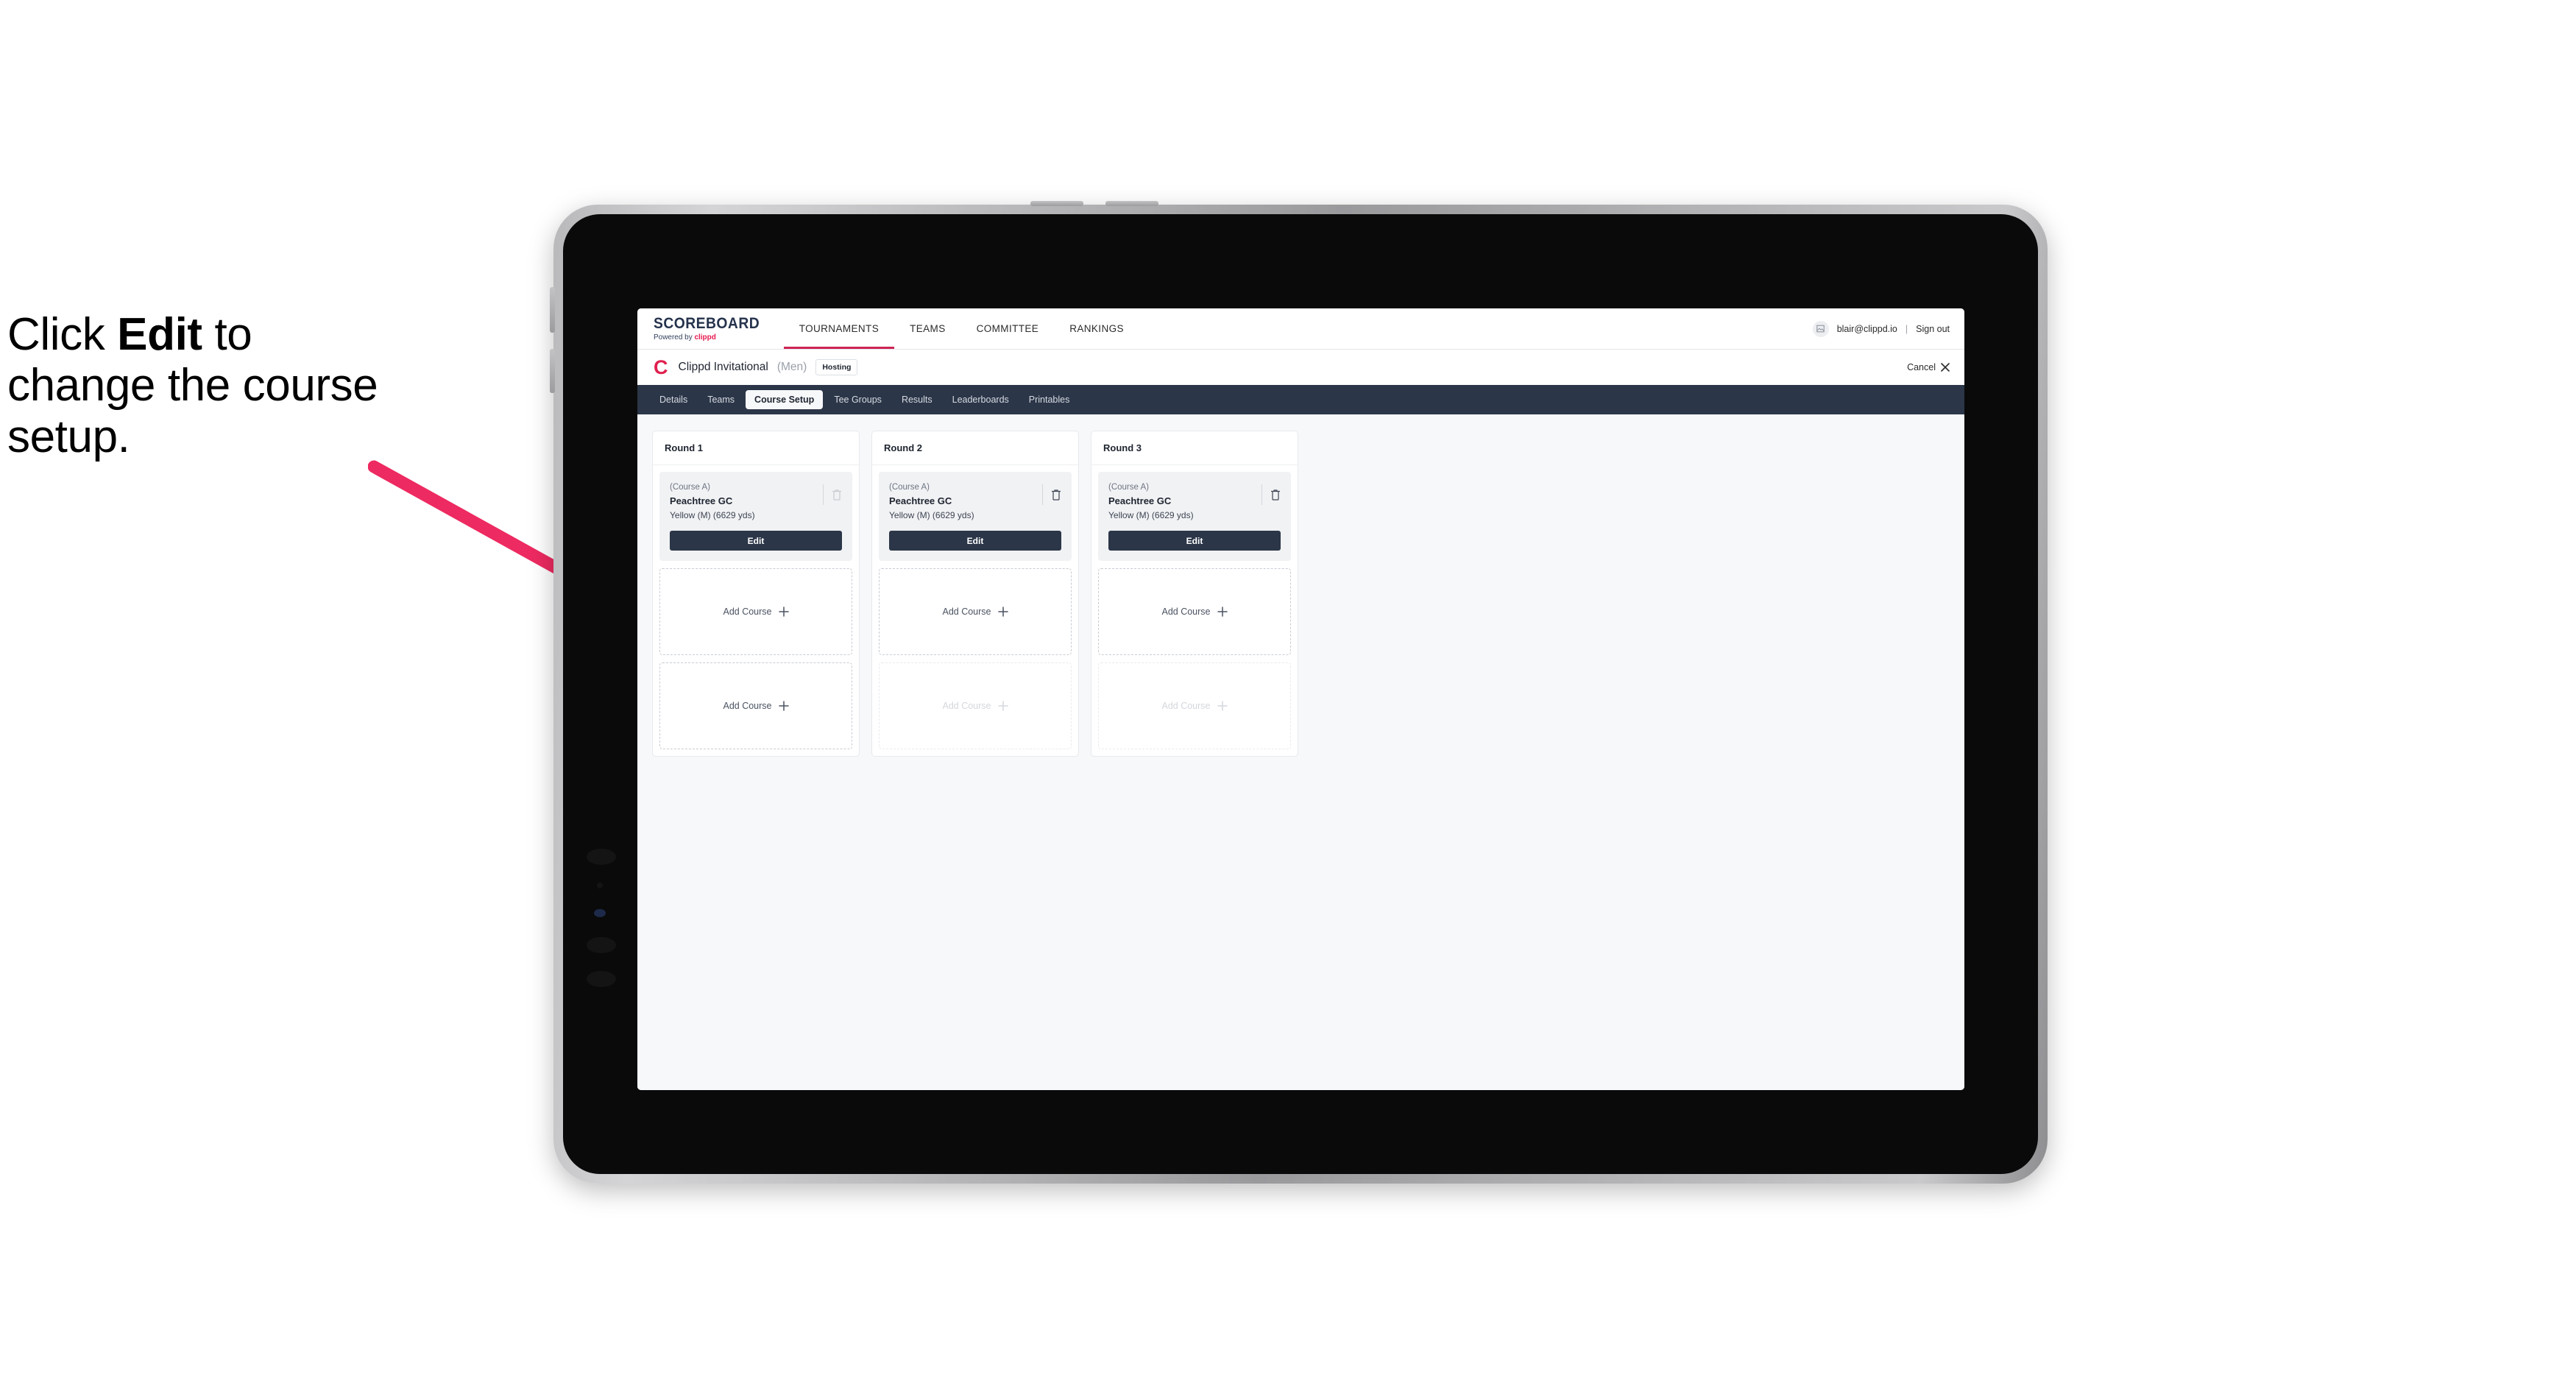  I want to click on close-icon, so click(1945, 367).